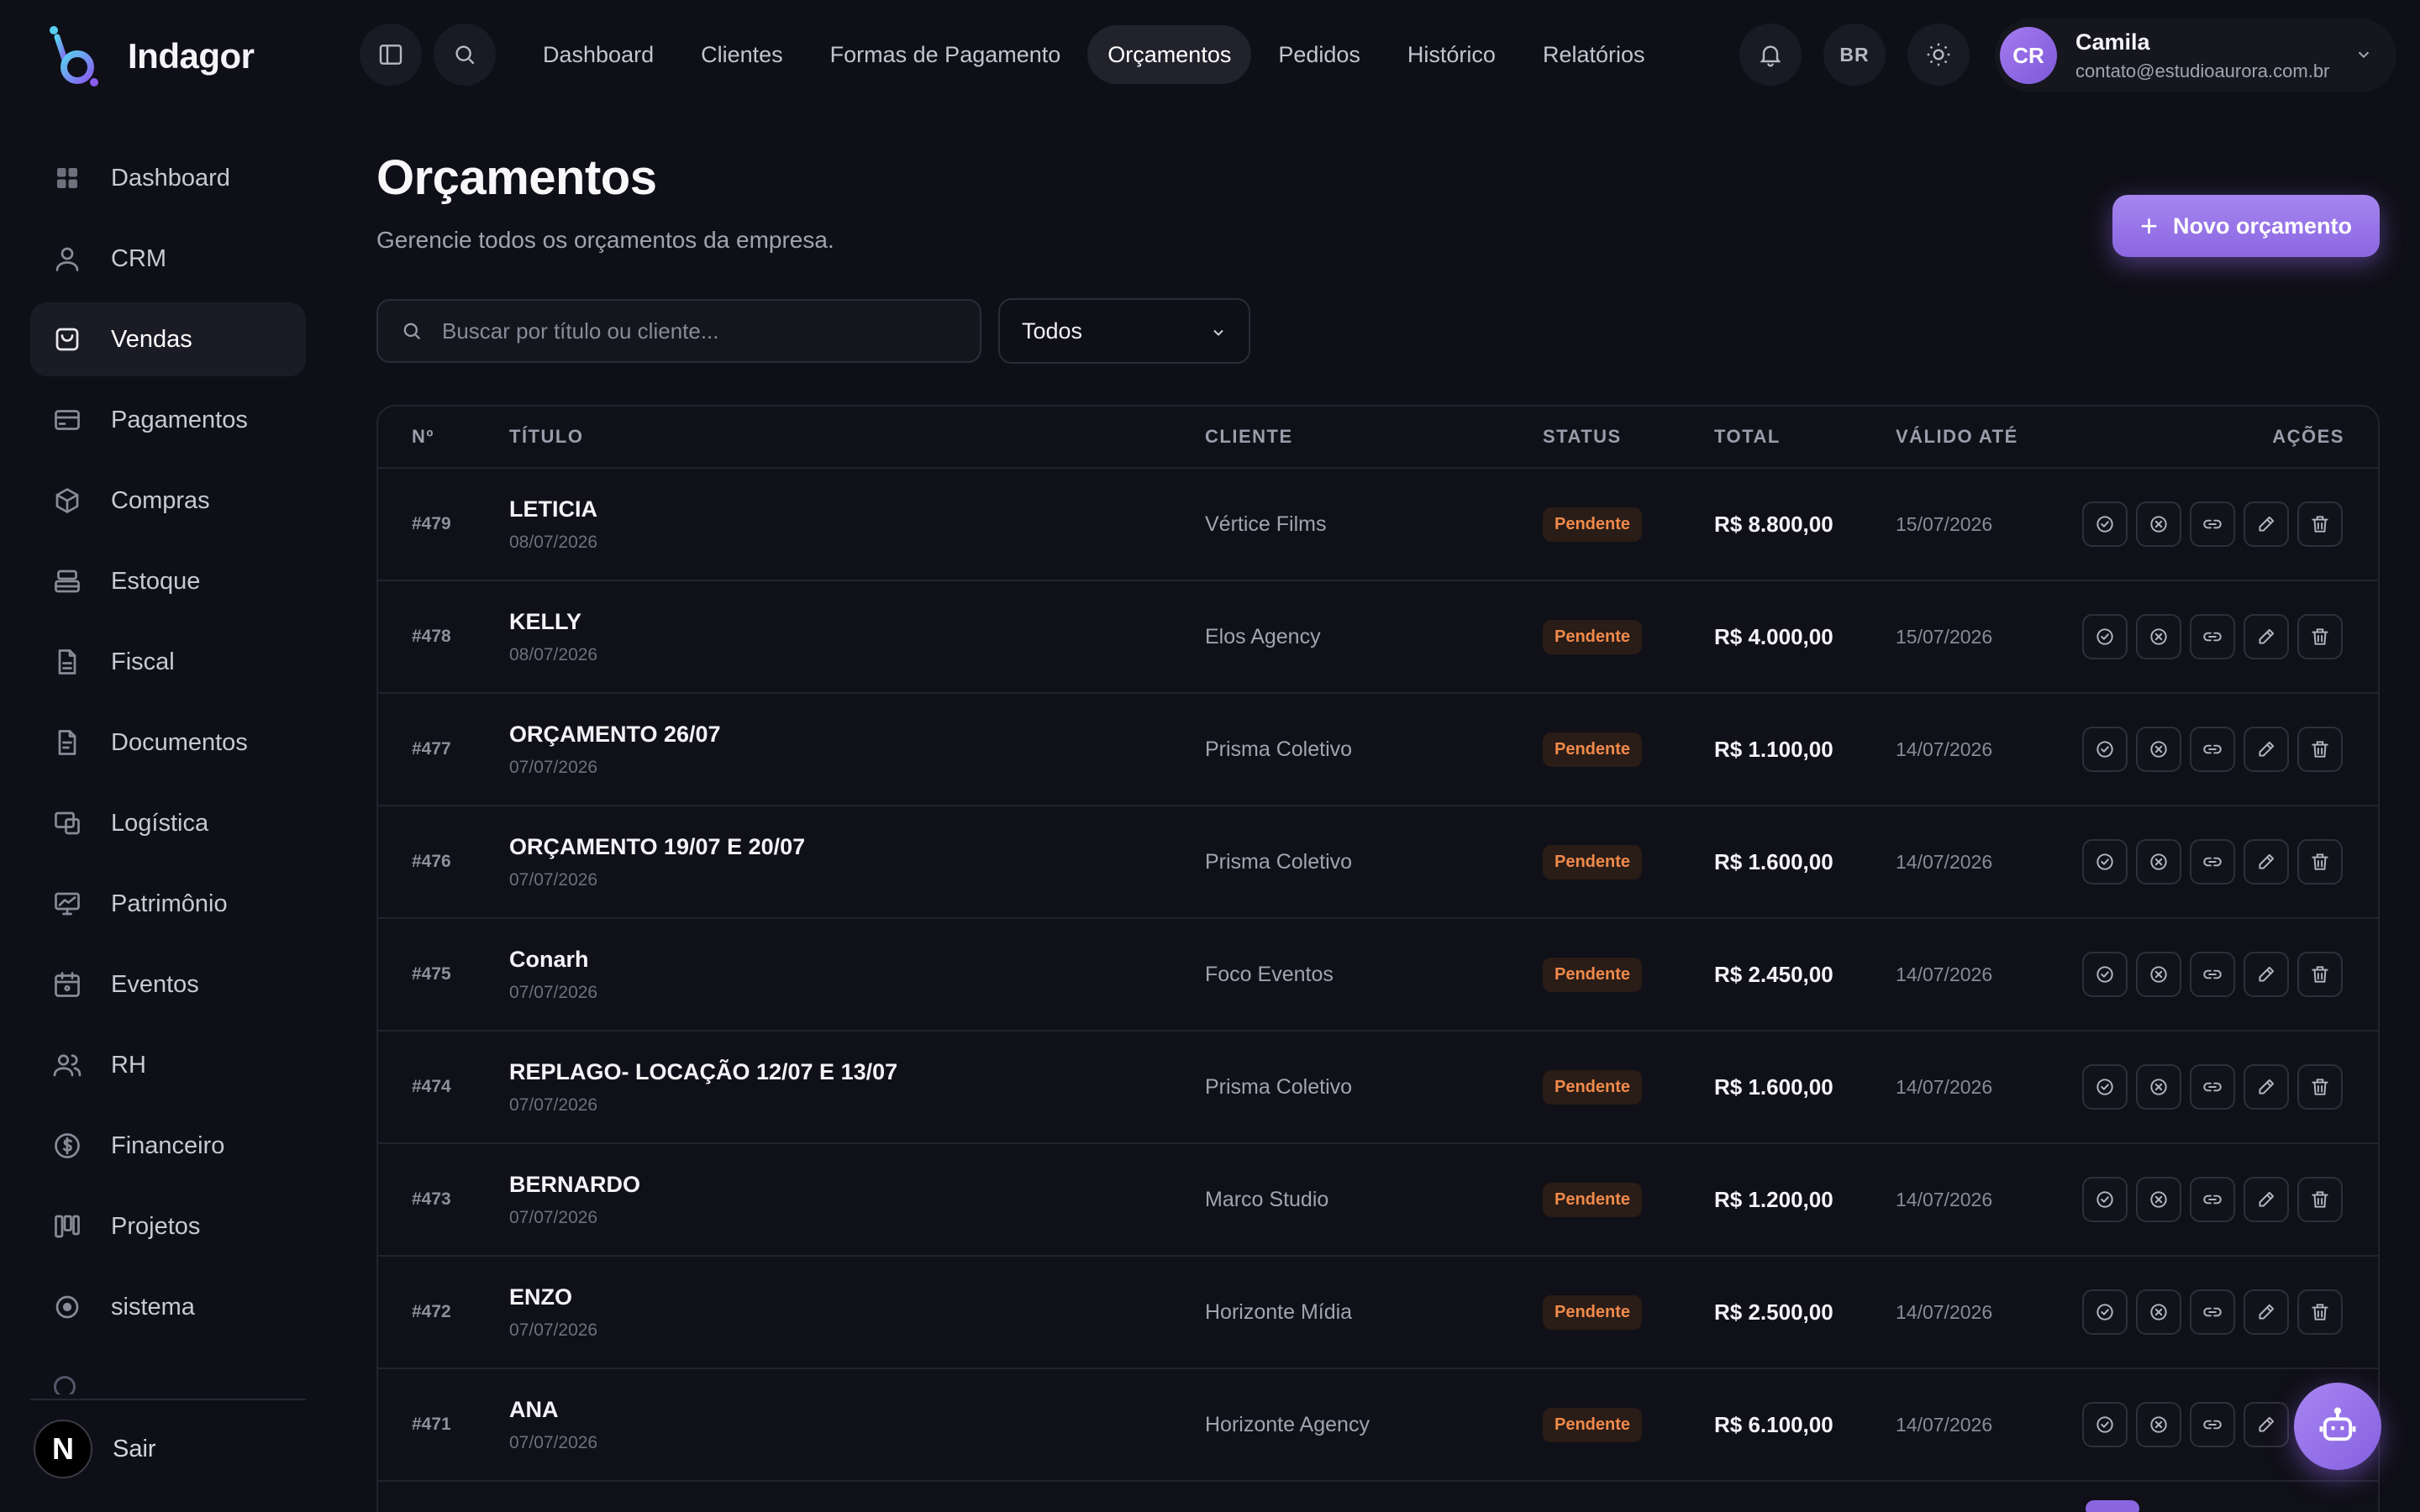  I want to click on sidebar-item-projetos: Projetos, so click(168, 1226).